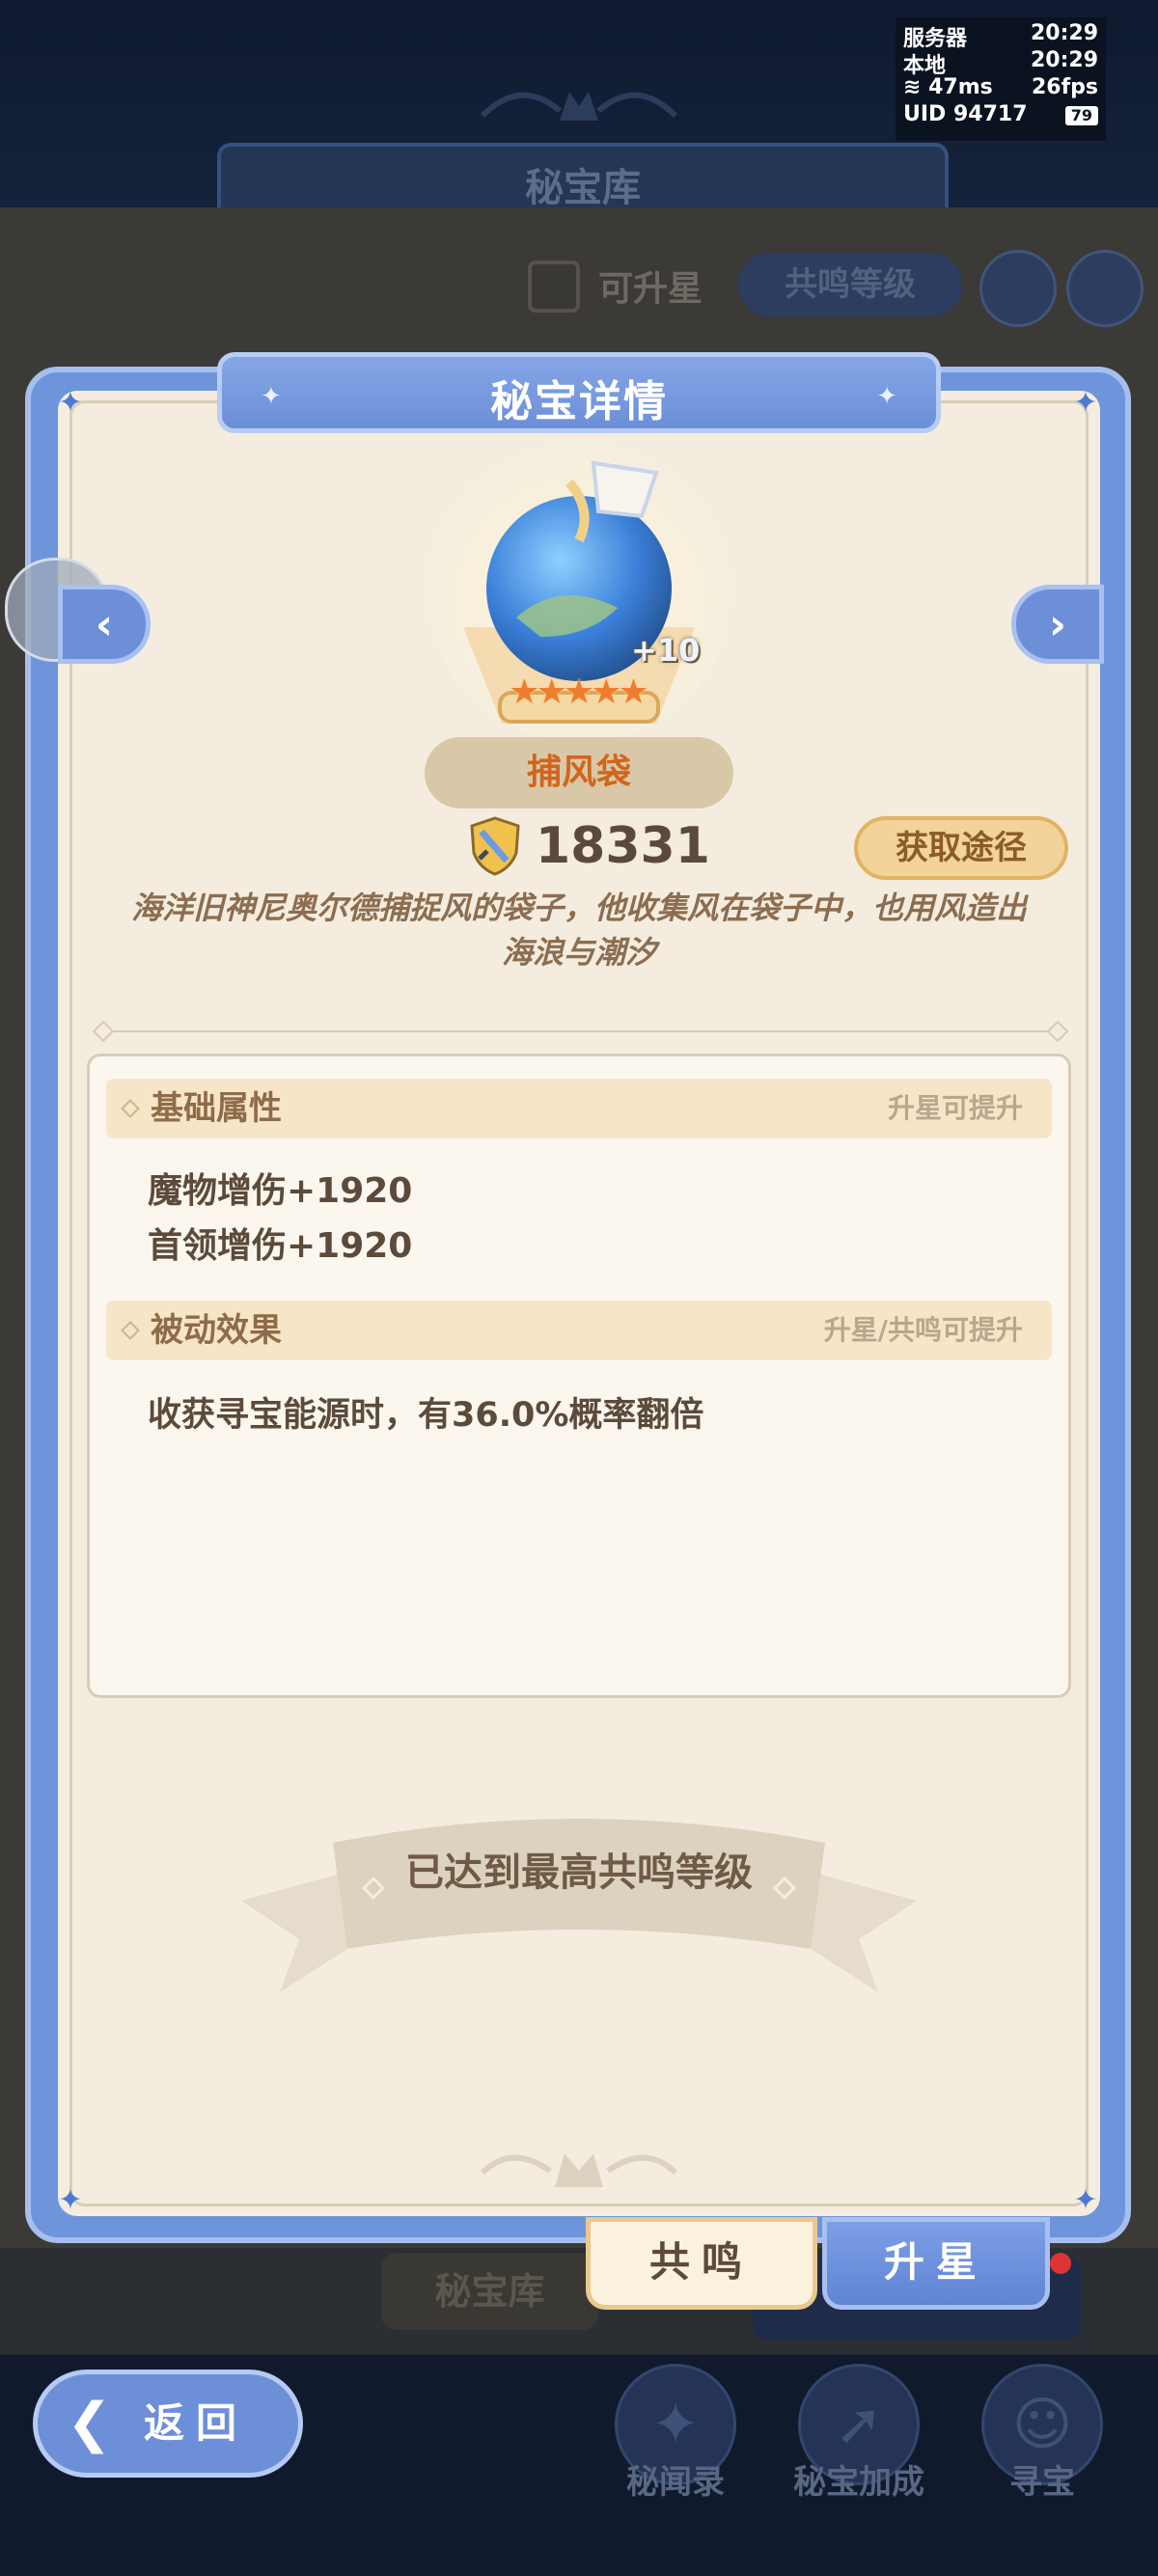 Image resolution: width=1158 pixels, height=2576 pixels. Describe the element at coordinates (1042, 2433) in the screenshot. I see `nav-treasure-hunt: ☺ 寻宝` at that location.